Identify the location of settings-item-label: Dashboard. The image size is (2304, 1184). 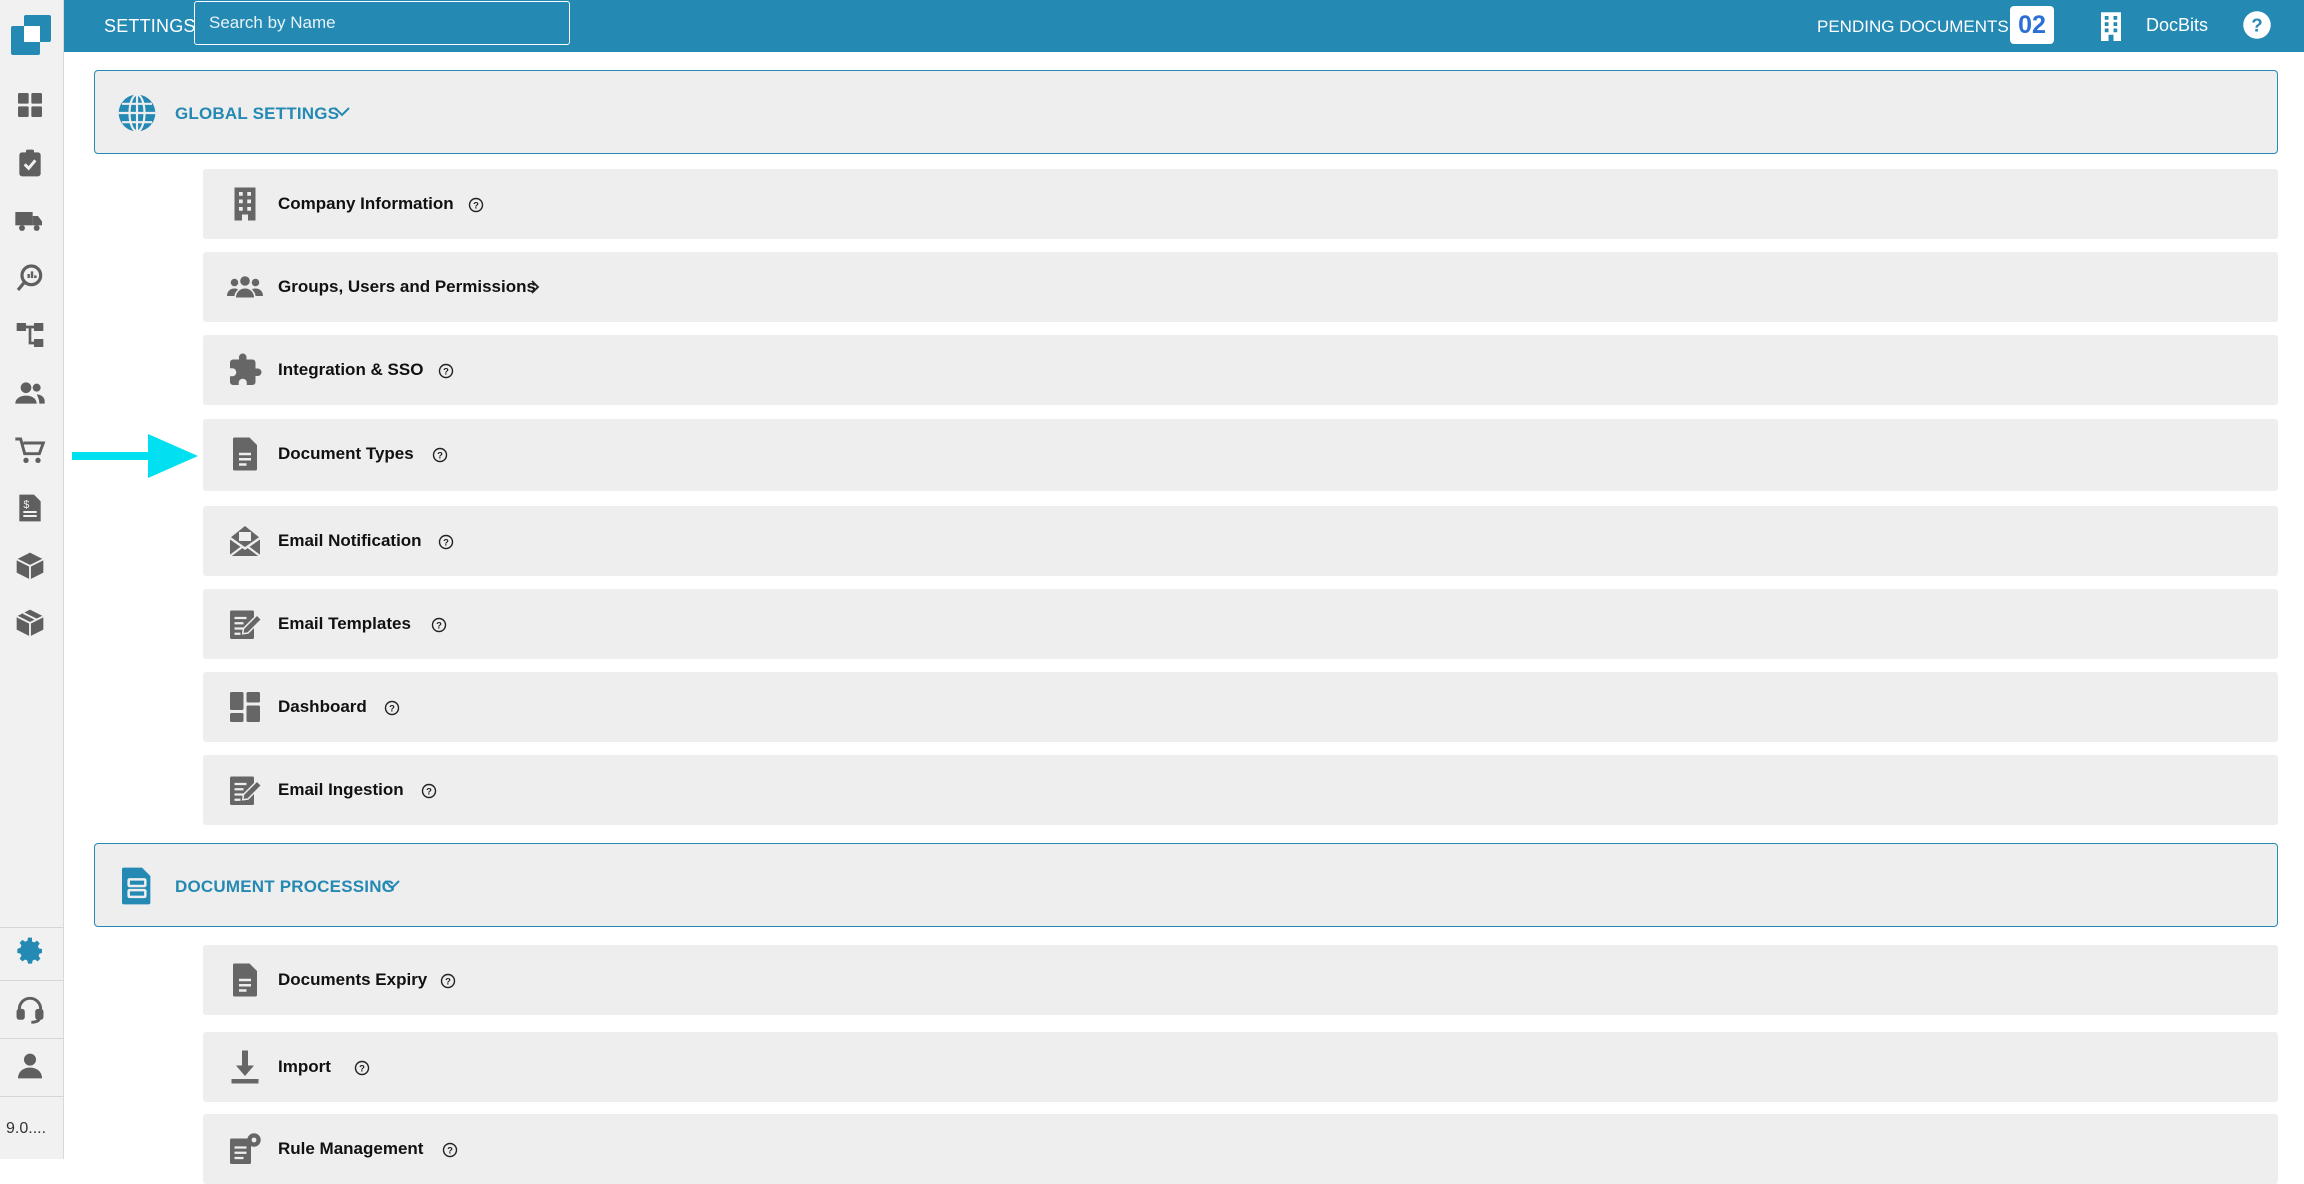
(322, 706).